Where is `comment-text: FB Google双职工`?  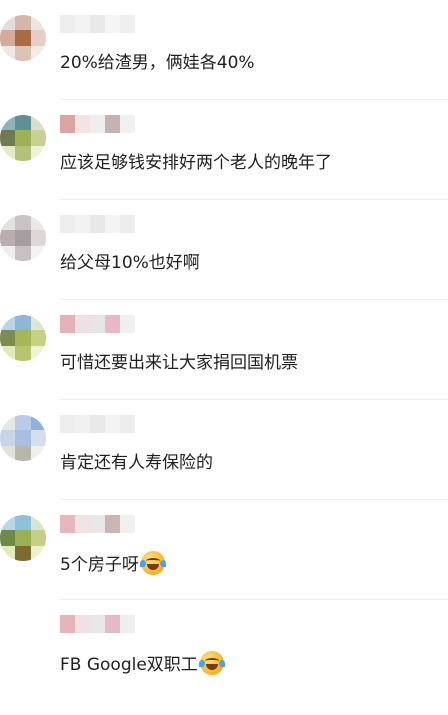 comment-text: FB Google双职工 is located at coordinates (142, 664).